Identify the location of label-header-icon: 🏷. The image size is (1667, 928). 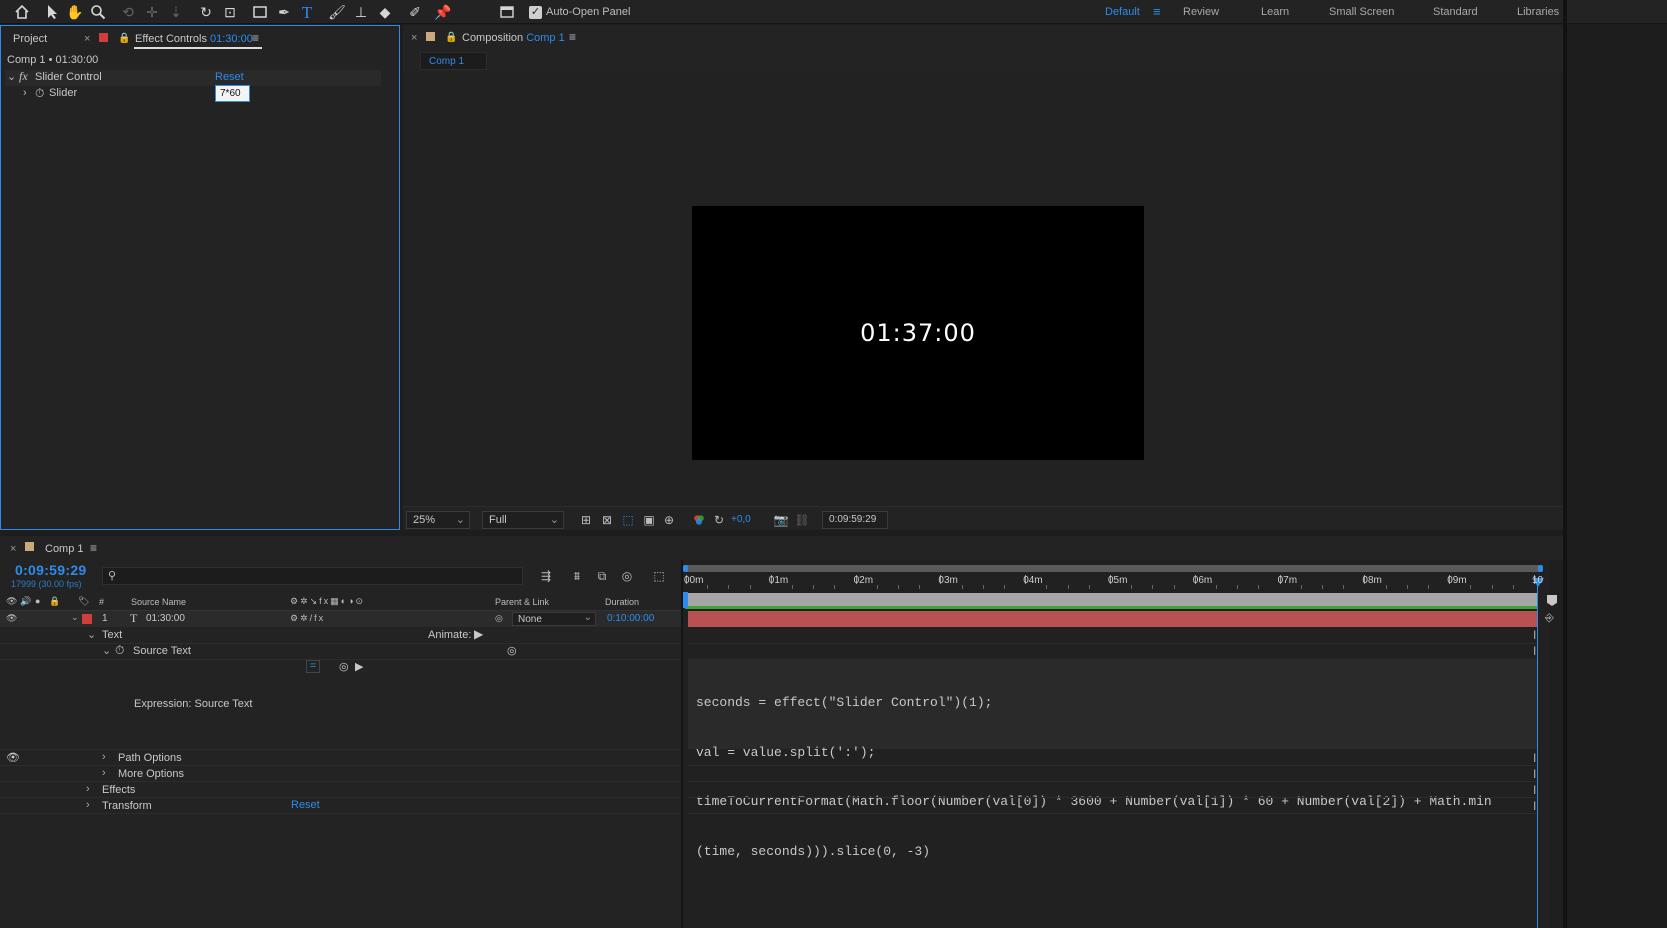
(83, 601).